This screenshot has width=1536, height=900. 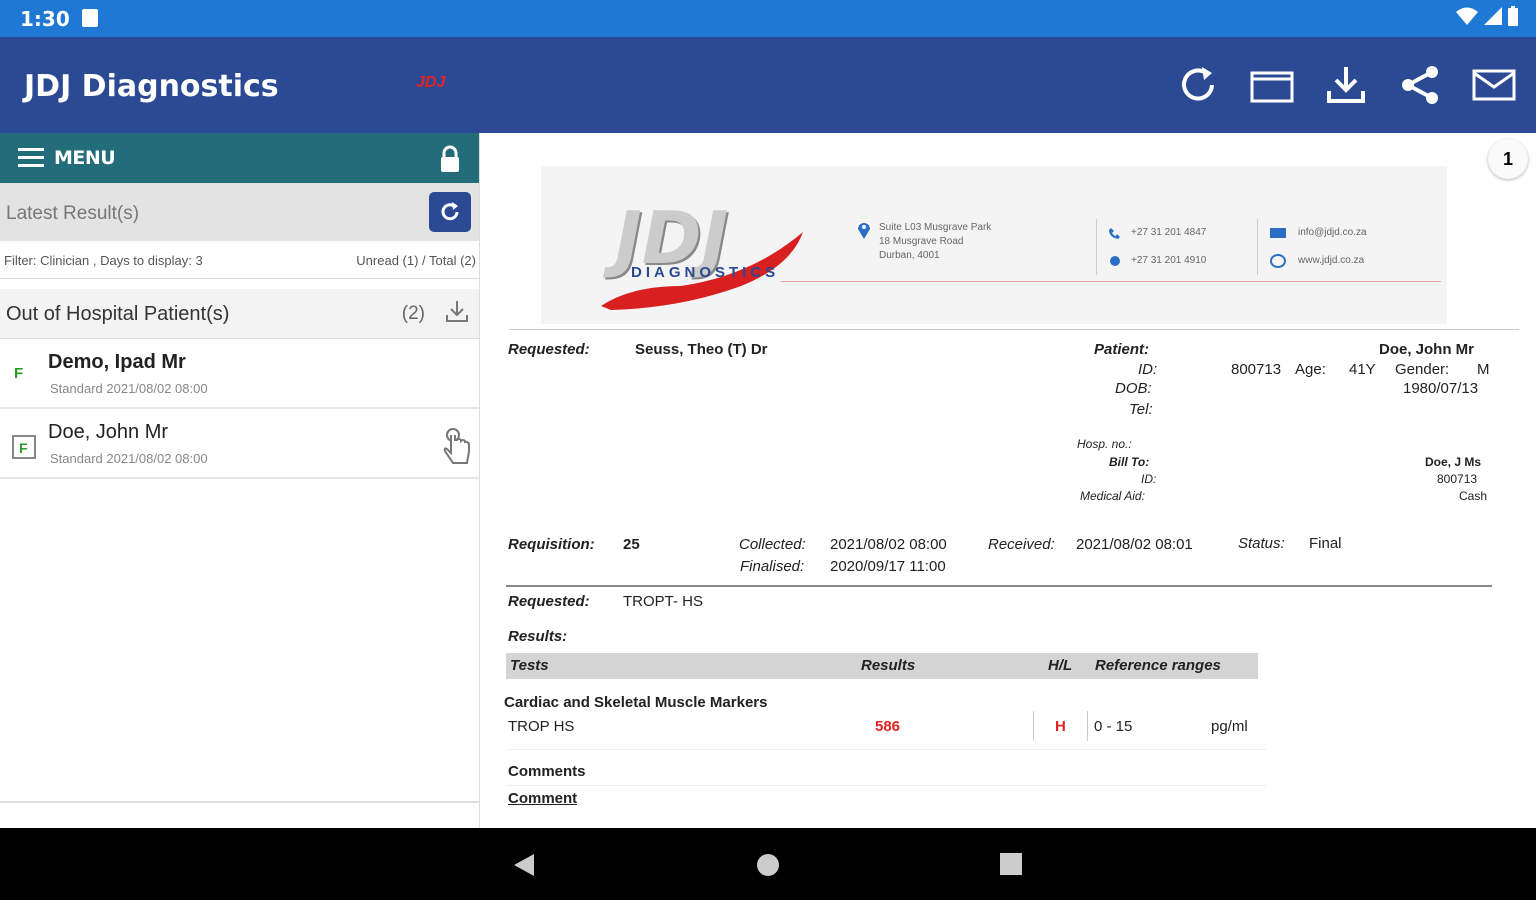 What do you see at coordinates (239, 314) in the screenshot?
I see `patient-group-header: Out of Hospital Patient(s) (2)` at bounding box center [239, 314].